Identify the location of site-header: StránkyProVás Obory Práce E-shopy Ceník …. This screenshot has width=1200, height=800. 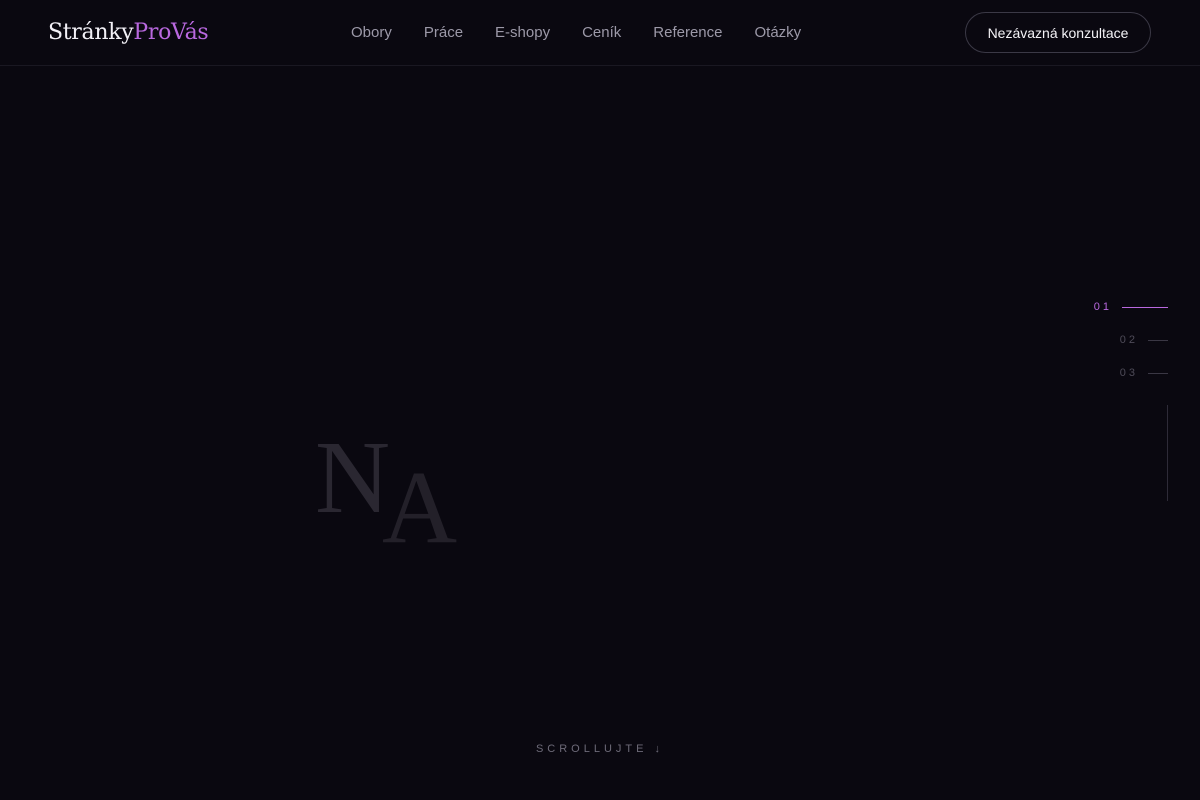
(600, 33).